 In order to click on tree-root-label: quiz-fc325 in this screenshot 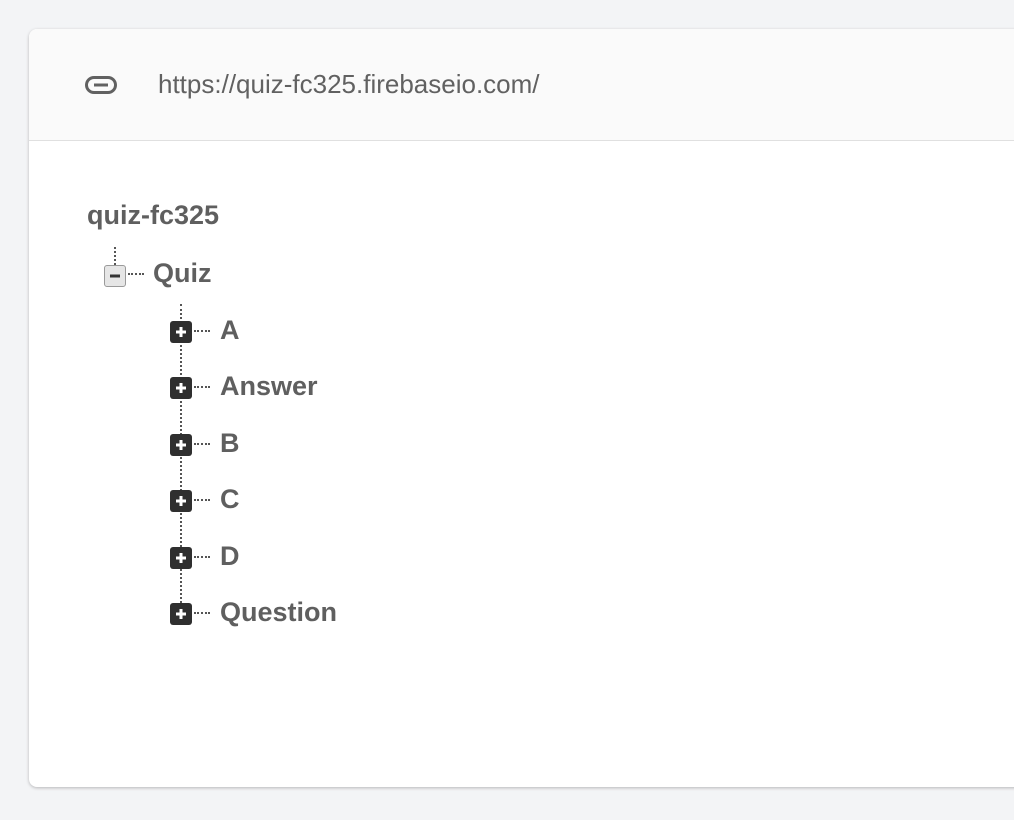, I will do `click(153, 215)`.